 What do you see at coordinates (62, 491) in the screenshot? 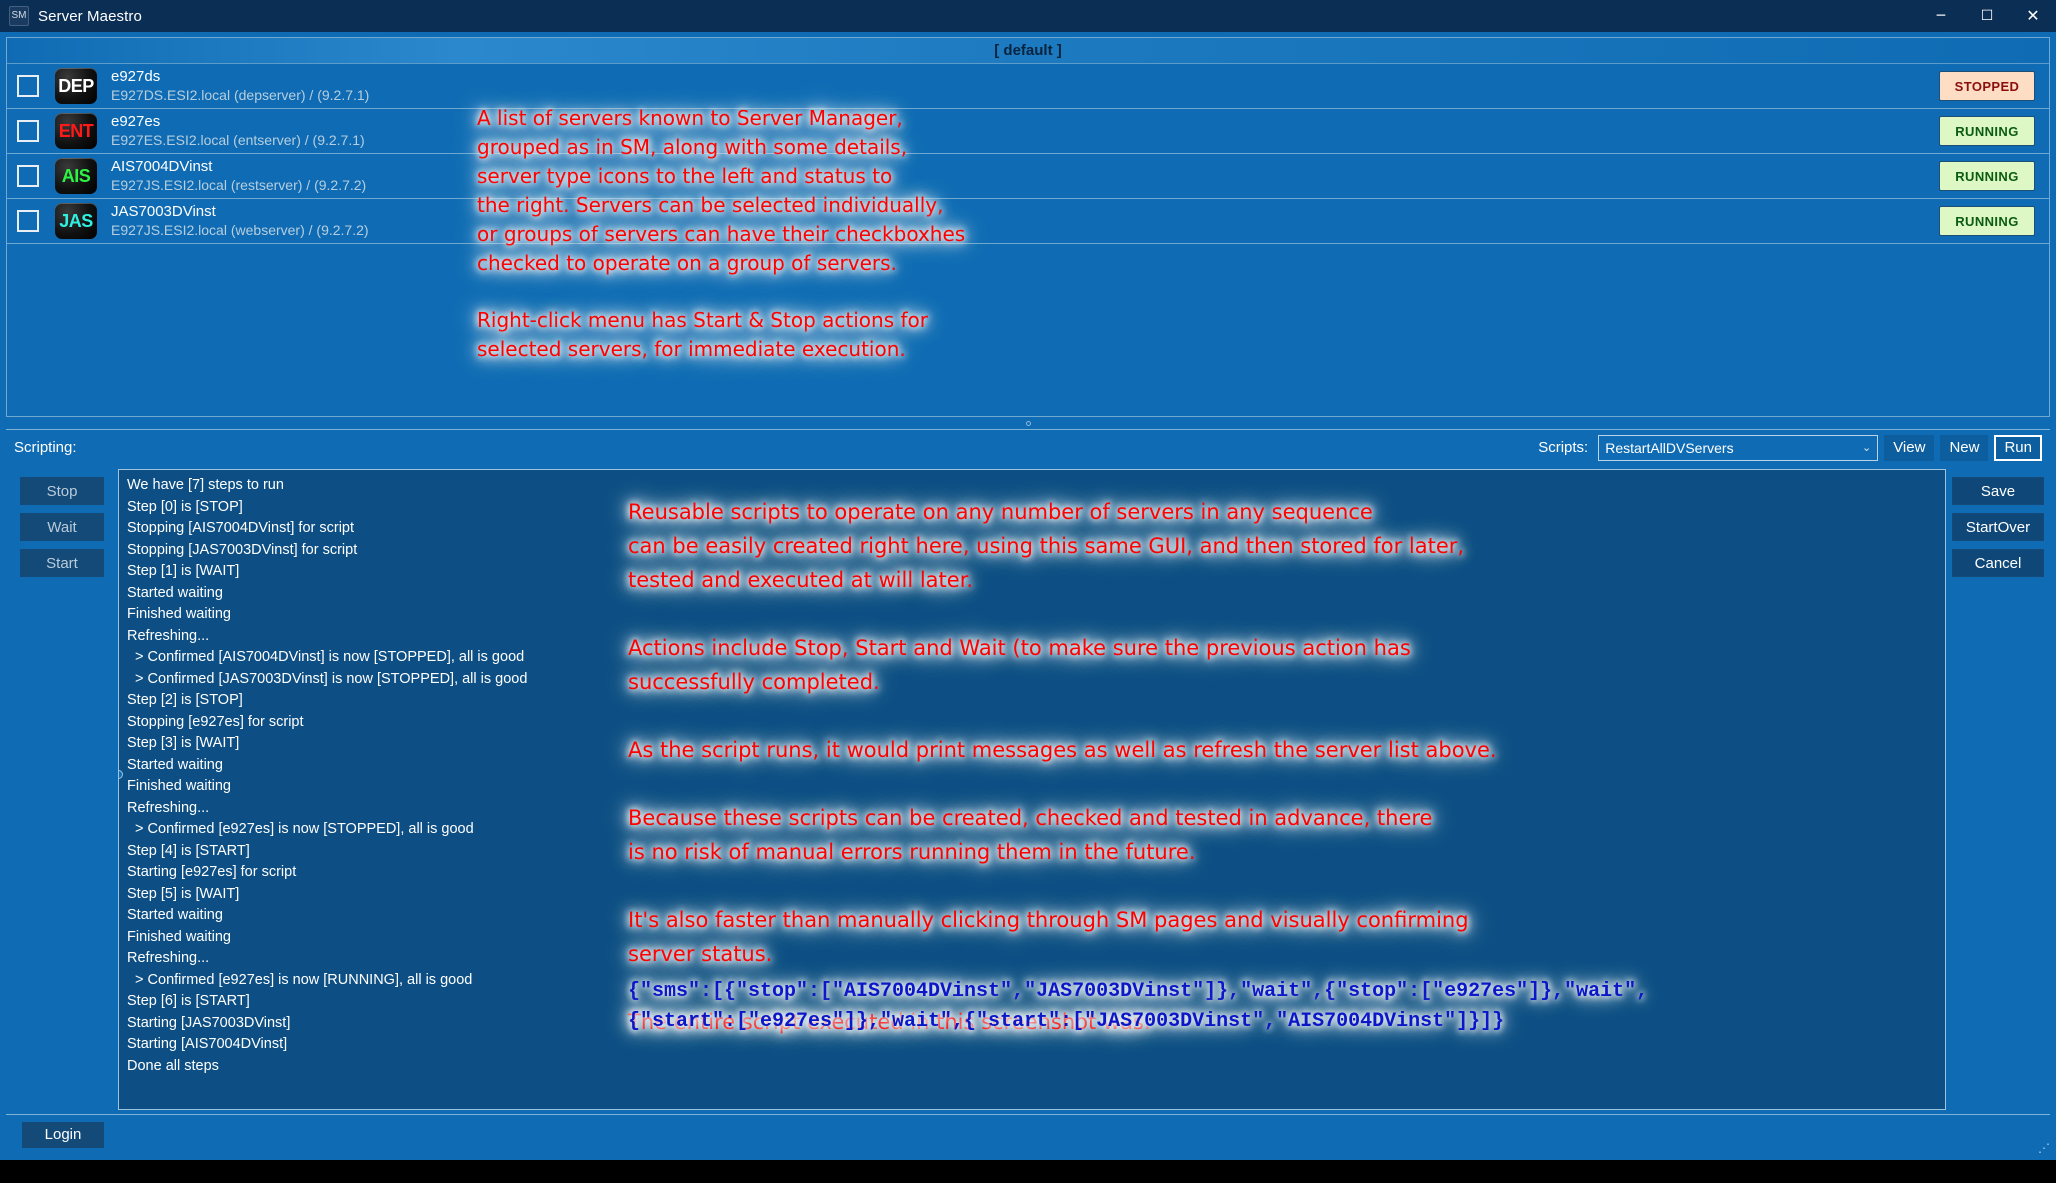
I see `stop-action-button: Stop` at bounding box center [62, 491].